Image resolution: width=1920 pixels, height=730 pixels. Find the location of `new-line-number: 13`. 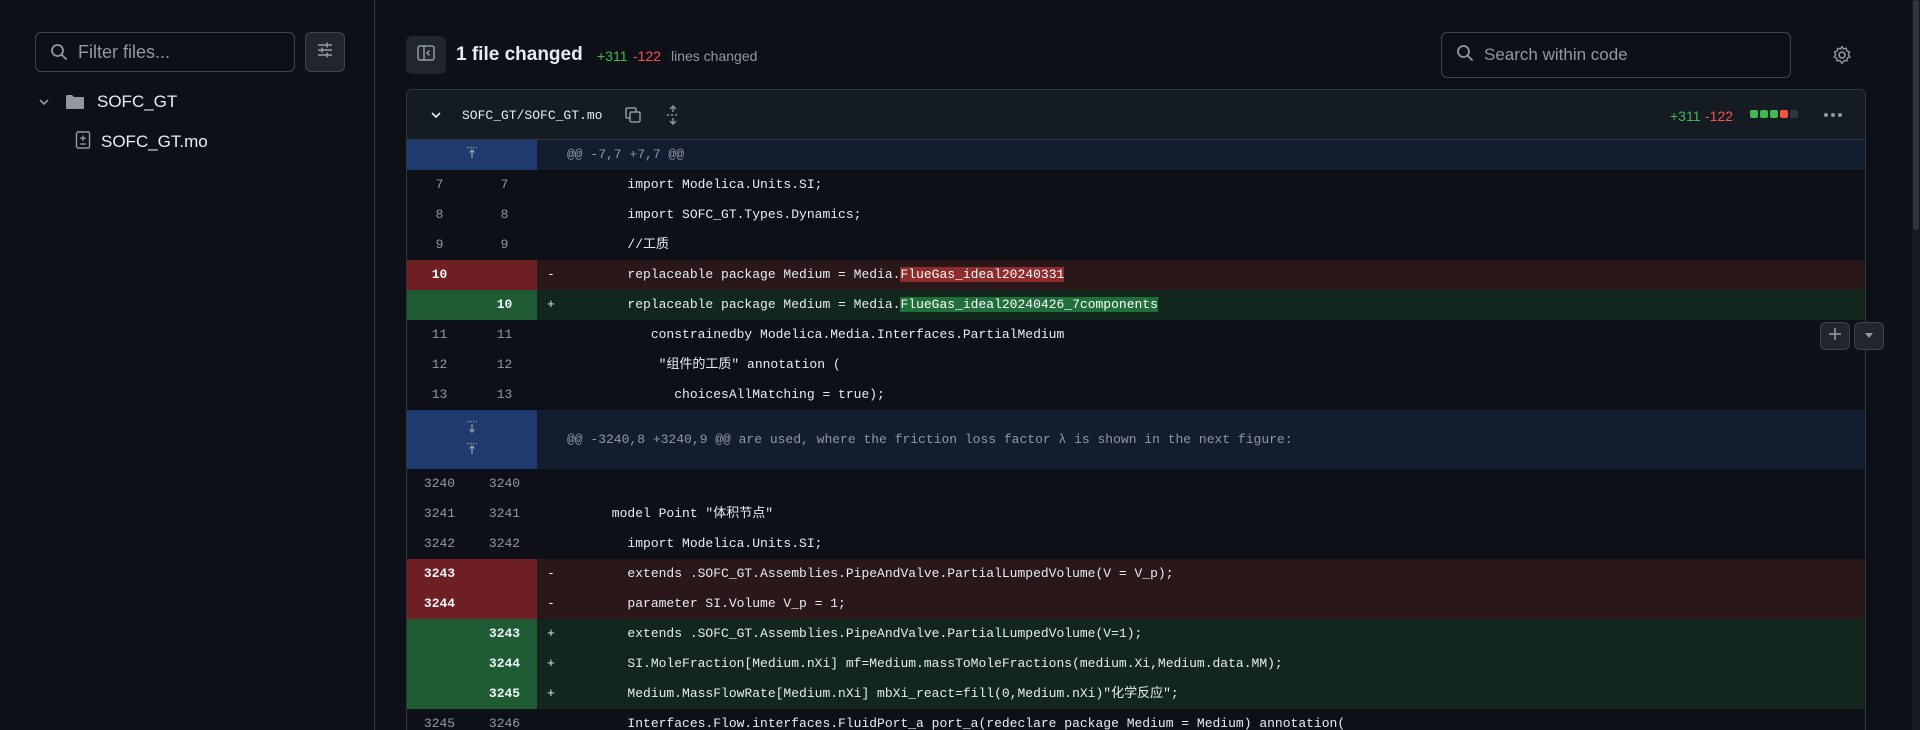

new-line-number: 13 is located at coordinates (504, 395).